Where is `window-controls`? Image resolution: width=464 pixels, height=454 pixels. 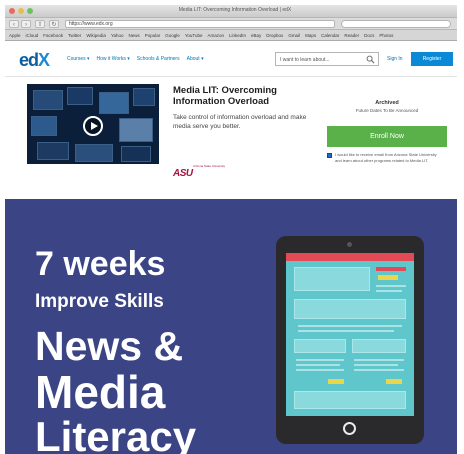
window-controls is located at coordinates (21, 11).